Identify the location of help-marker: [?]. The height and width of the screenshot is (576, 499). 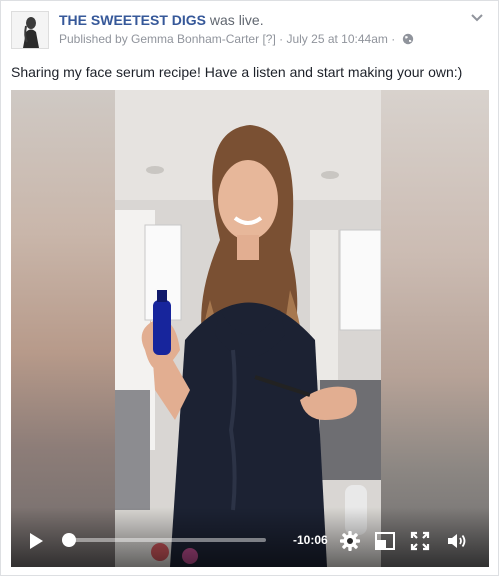
(268, 39).